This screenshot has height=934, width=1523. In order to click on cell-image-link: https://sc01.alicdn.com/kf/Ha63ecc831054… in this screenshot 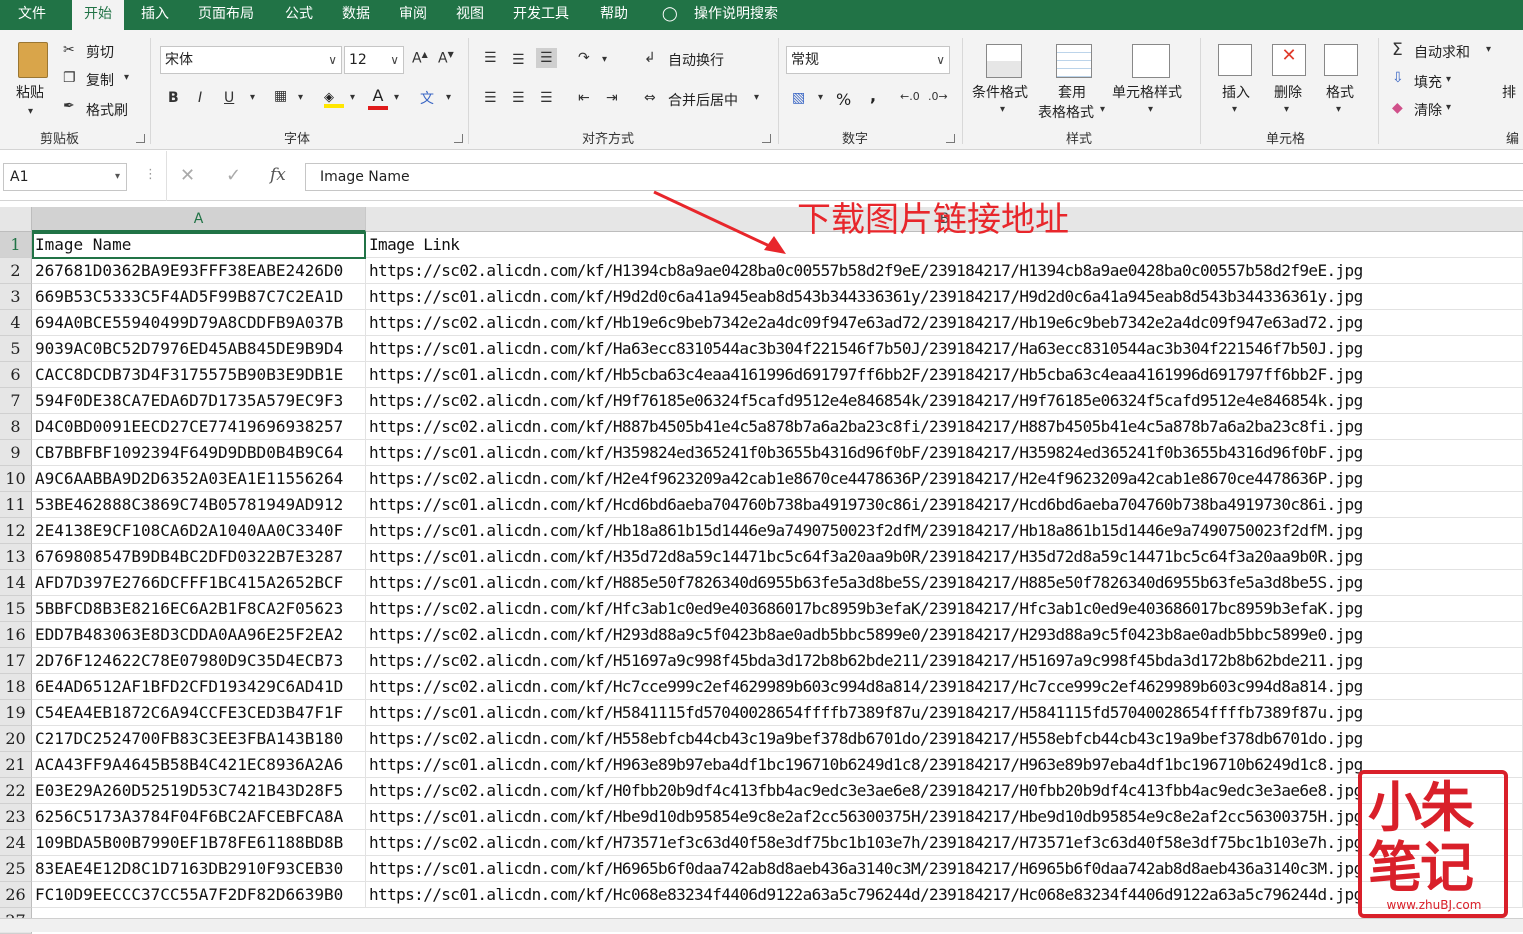, I will do `click(944, 349)`.